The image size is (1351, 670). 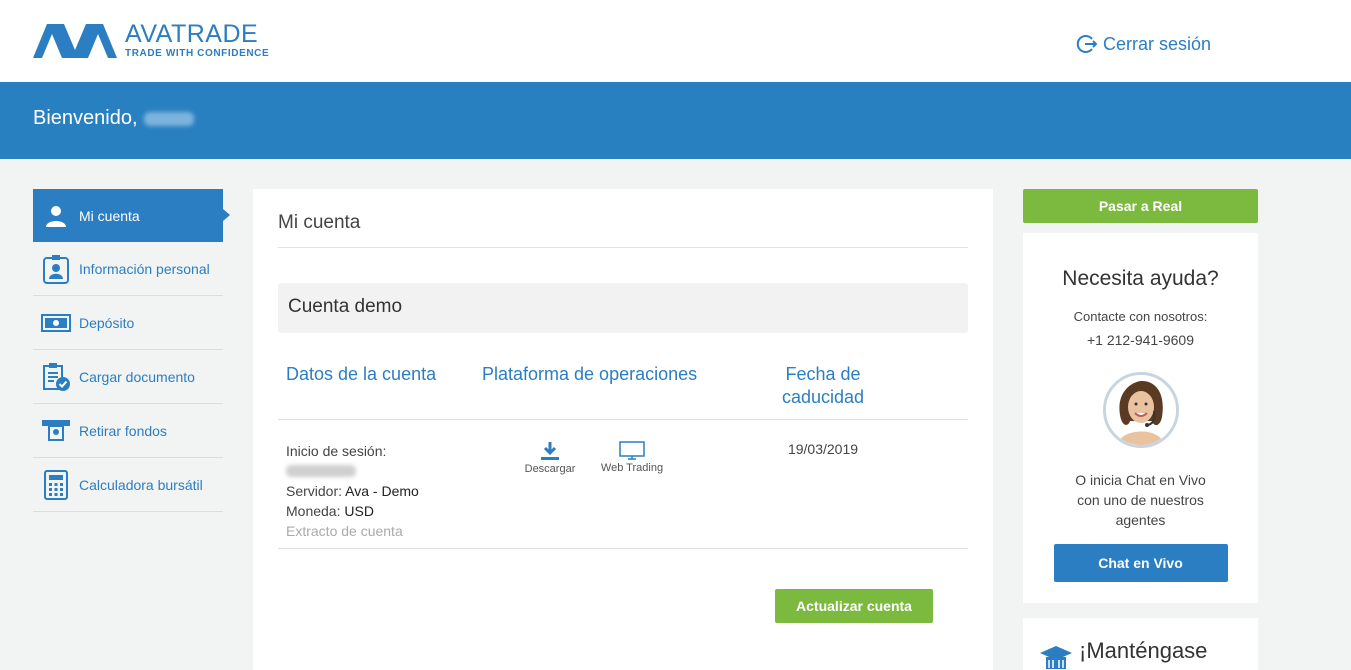 I want to click on sidebar-item-my-account: Mi cuenta, so click(x=131, y=215).